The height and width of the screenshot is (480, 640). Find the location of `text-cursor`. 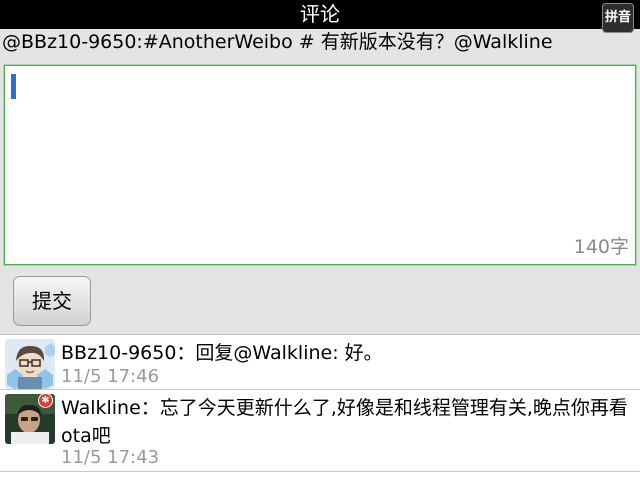

text-cursor is located at coordinates (13, 86).